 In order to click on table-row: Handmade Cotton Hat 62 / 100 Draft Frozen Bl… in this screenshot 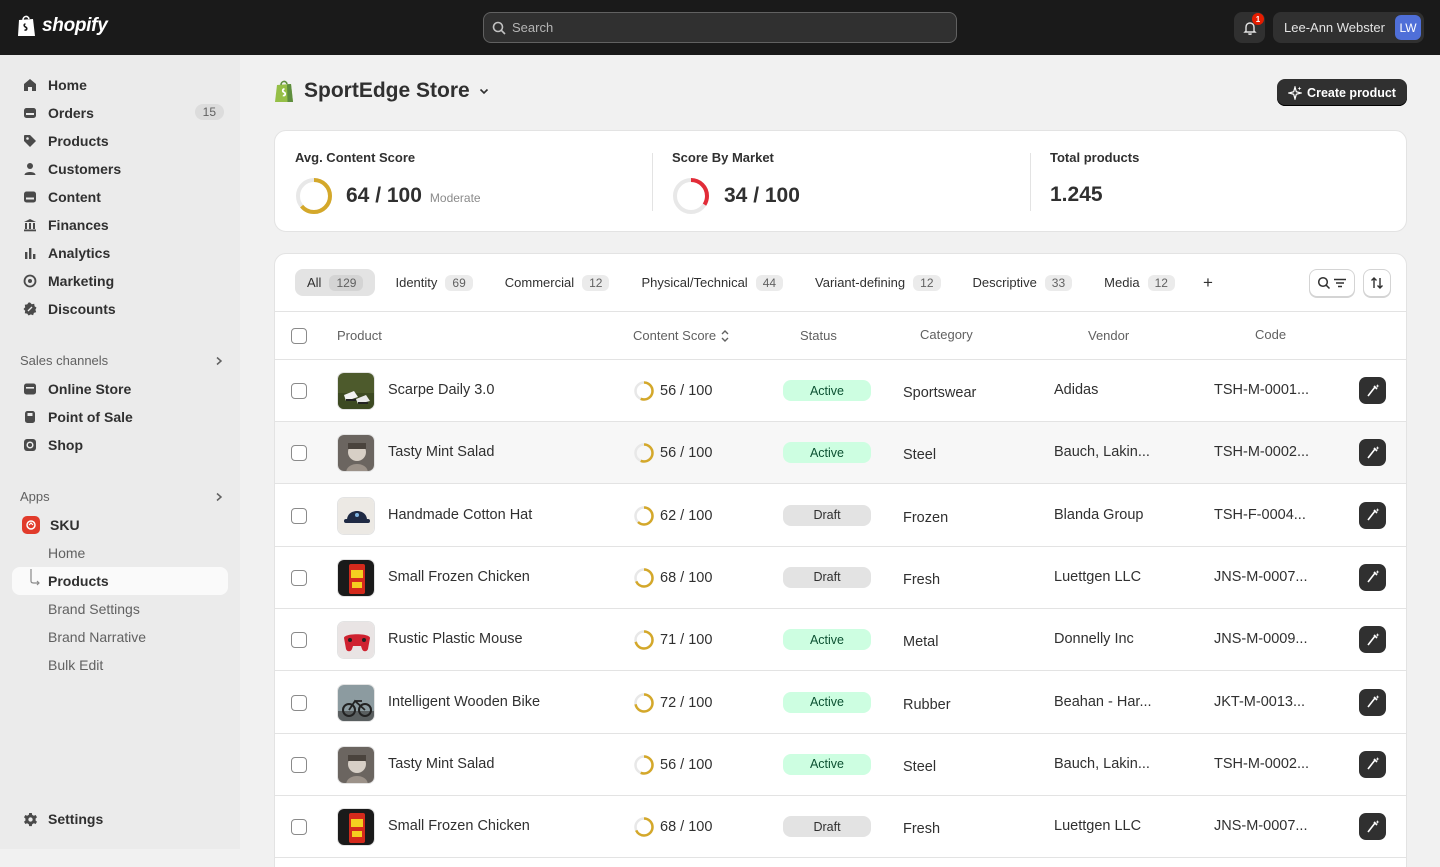, I will do `click(840, 516)`.